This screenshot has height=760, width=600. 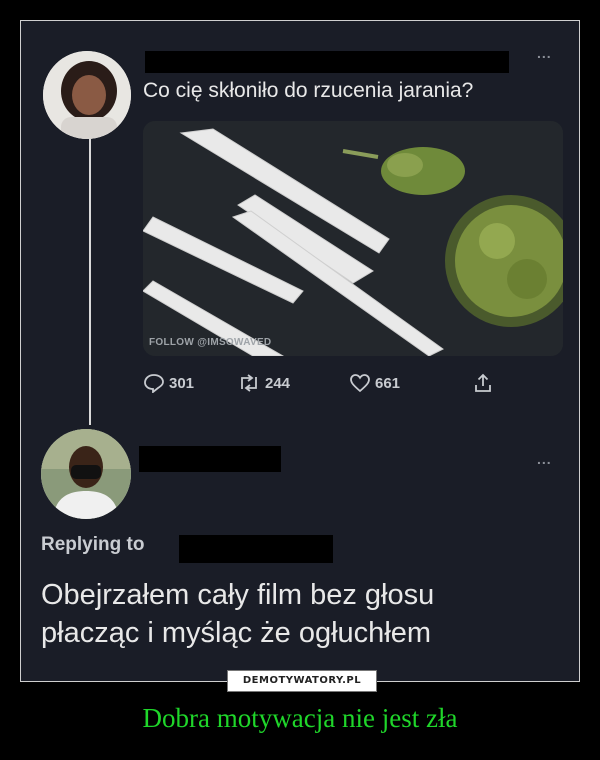 I want to click on replying-to-redaction, so click(x=256, y=549).